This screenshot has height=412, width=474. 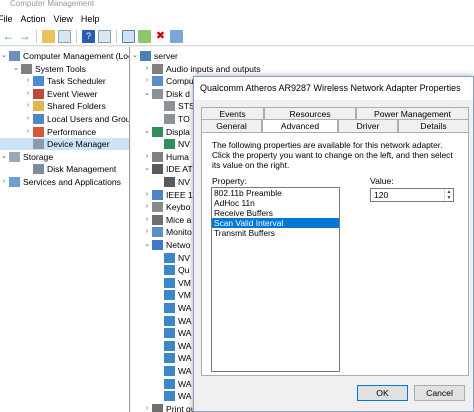 What do you see at coordinates (72, 93) in the screenshot?
I see `tree-item-label: Event Viewer` at bounding box center [72, 93].